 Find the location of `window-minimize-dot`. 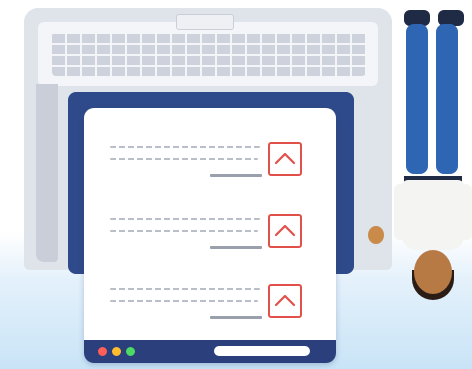

window-minimize-dot is located at coordinates (116, 351).